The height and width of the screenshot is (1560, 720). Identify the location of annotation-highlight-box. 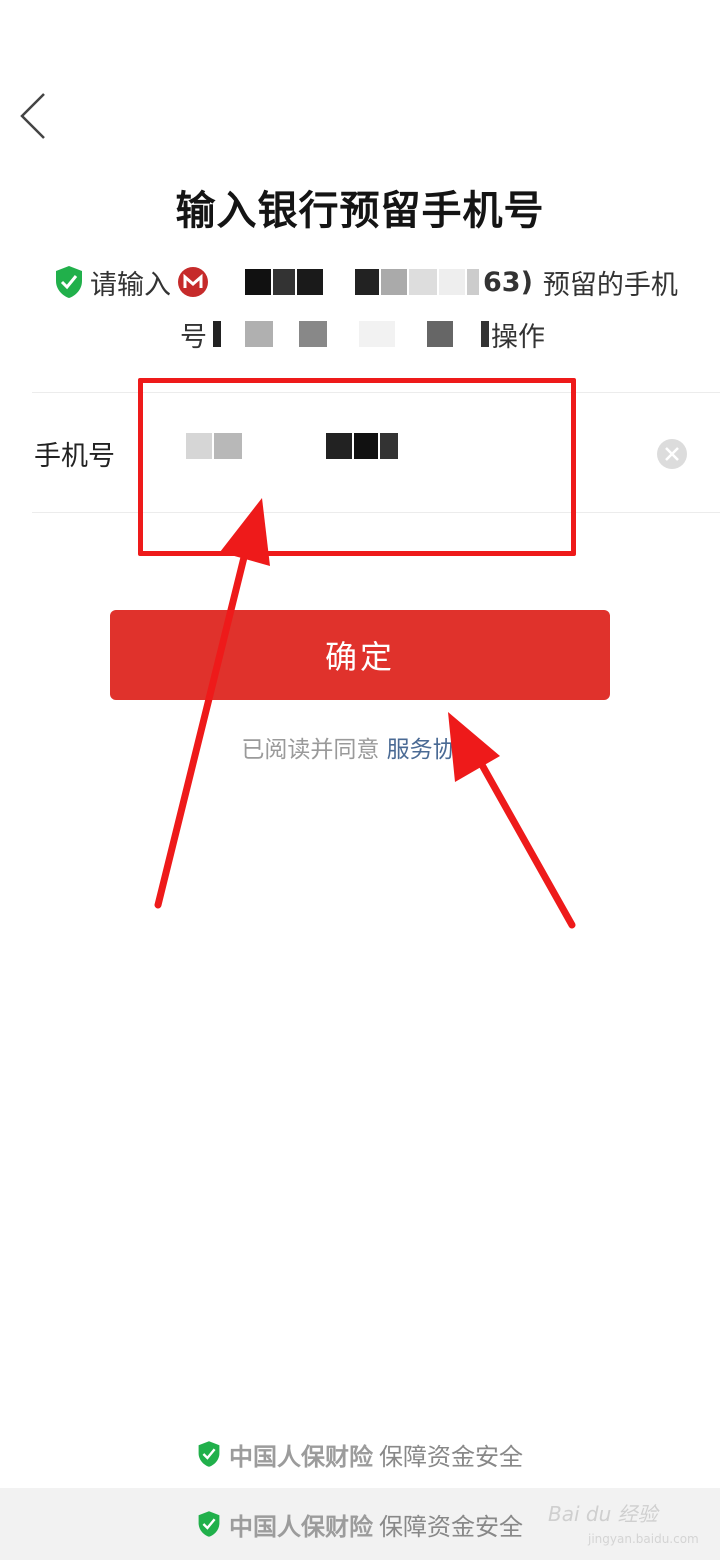
(357, 467).